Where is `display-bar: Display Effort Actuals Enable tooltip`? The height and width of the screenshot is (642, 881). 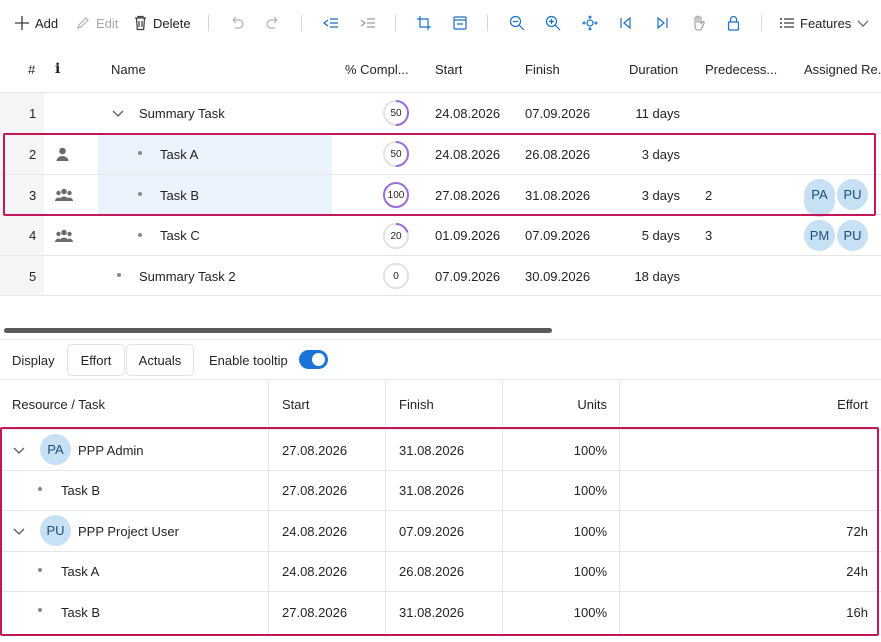 display-bar: Display Effort Actuals Enable tooltip is located at coordinates (440, 360).